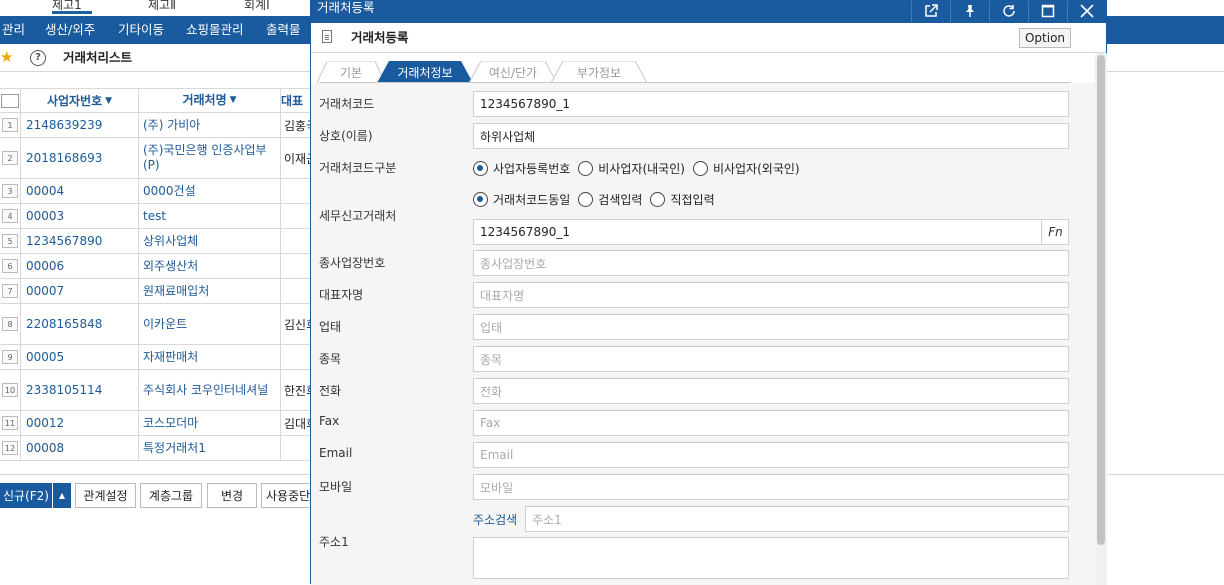 Image resolution: width=1224 pixels, height=585 pixels. Describe the element at coordinates (79, 448) in the screenshot. I see `row-code: 00008` at that location.